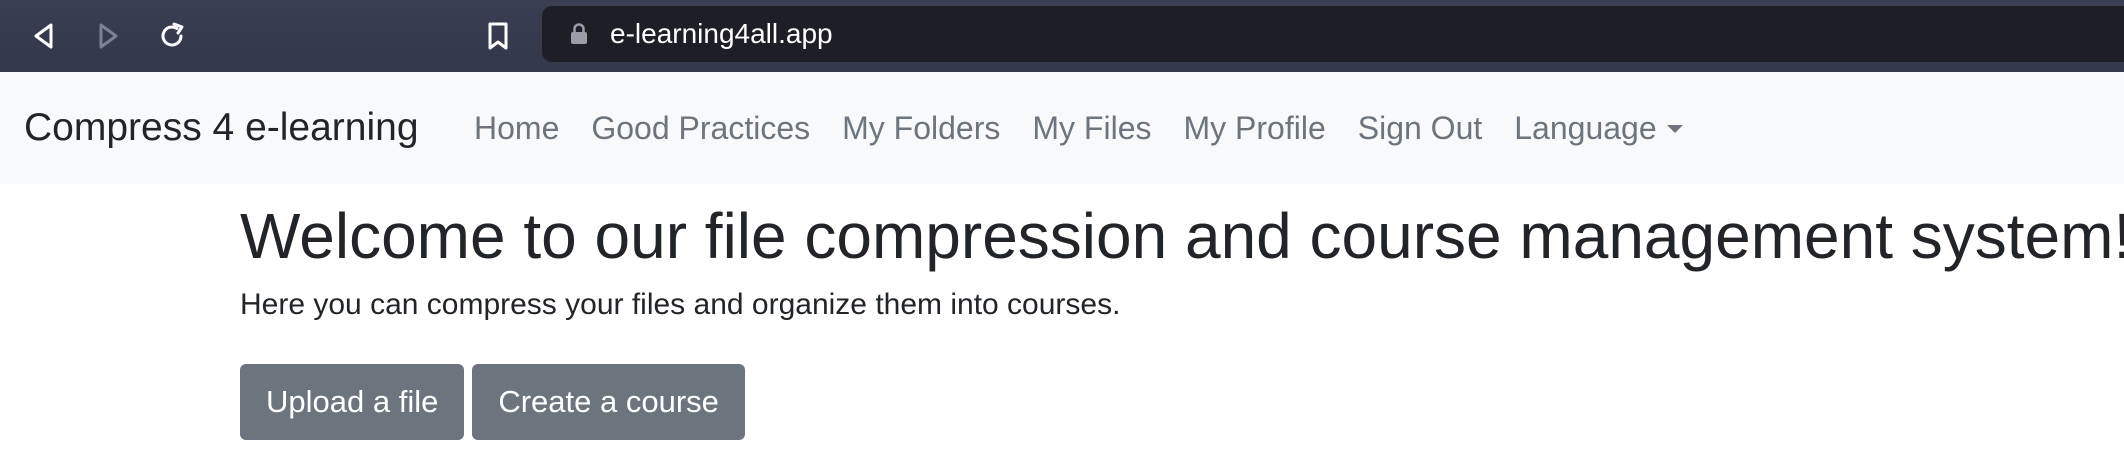 Image resolution: width=2124 pixels, height=472 pixels. Describe the element at coordinates (1585, 127) in the screenshot. I see `language-label: Language` at that location.